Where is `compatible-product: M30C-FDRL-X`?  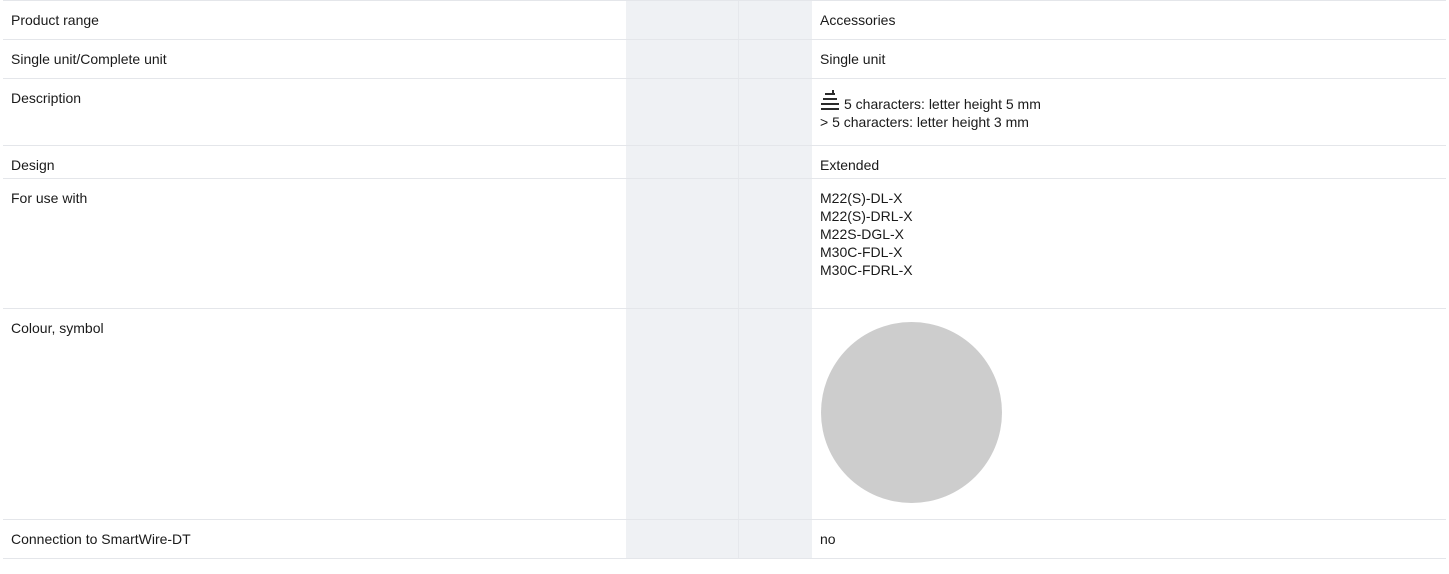
compatible-product: M30C-FDRL-X is located at coordinates (866, 270).